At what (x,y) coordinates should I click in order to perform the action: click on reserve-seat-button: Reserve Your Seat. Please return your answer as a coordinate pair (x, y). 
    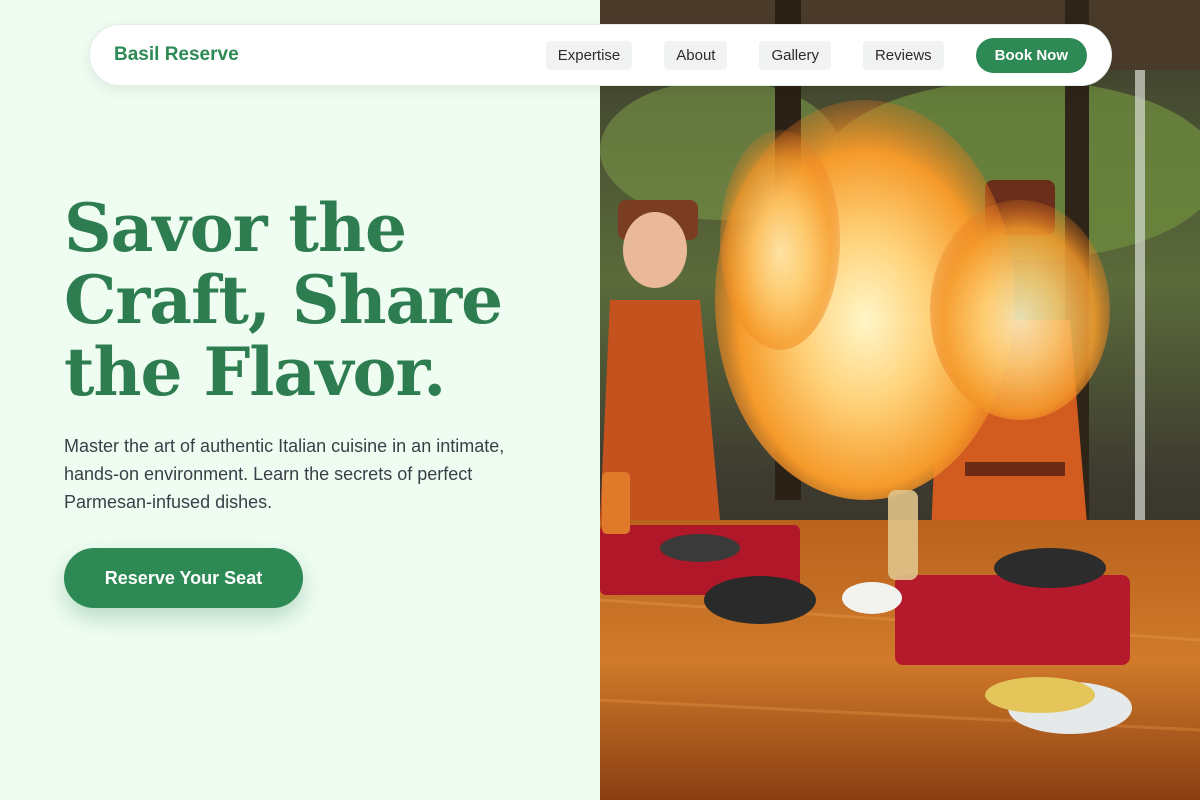
    Looking at the image, I should click on (183, 578).